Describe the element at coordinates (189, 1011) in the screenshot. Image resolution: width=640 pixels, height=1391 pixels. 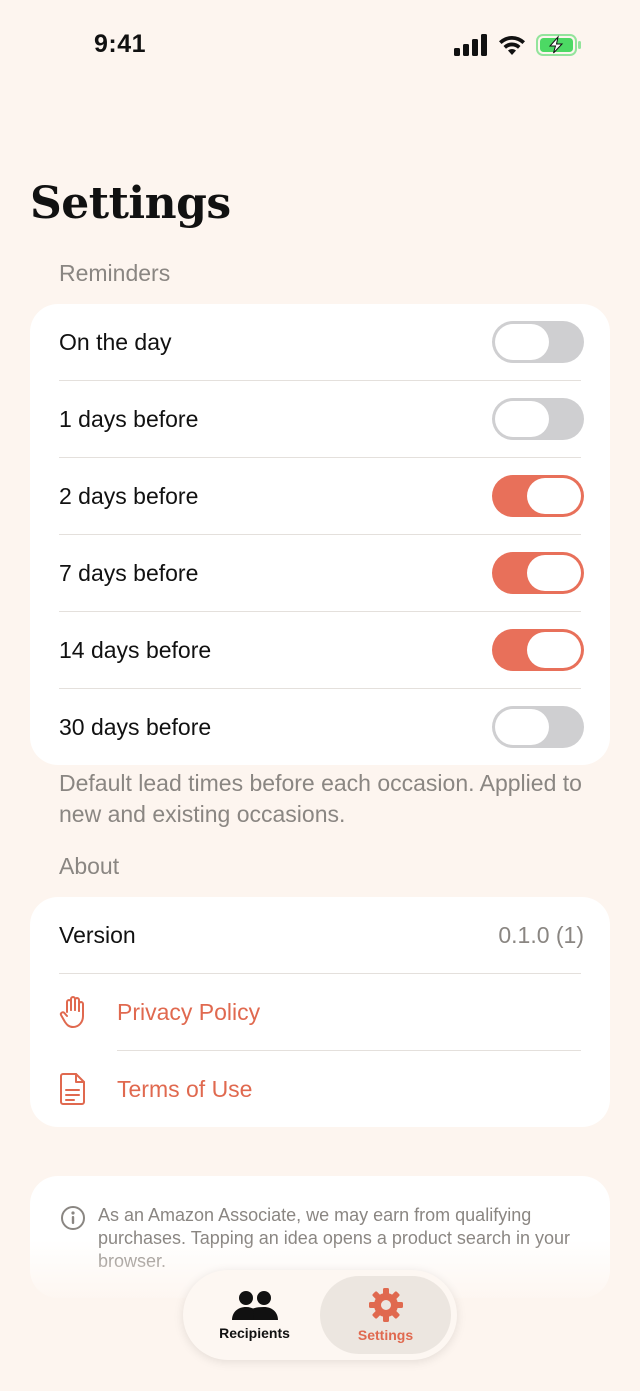
I see `privacy-policy-label: Privacy Policy` at that location.